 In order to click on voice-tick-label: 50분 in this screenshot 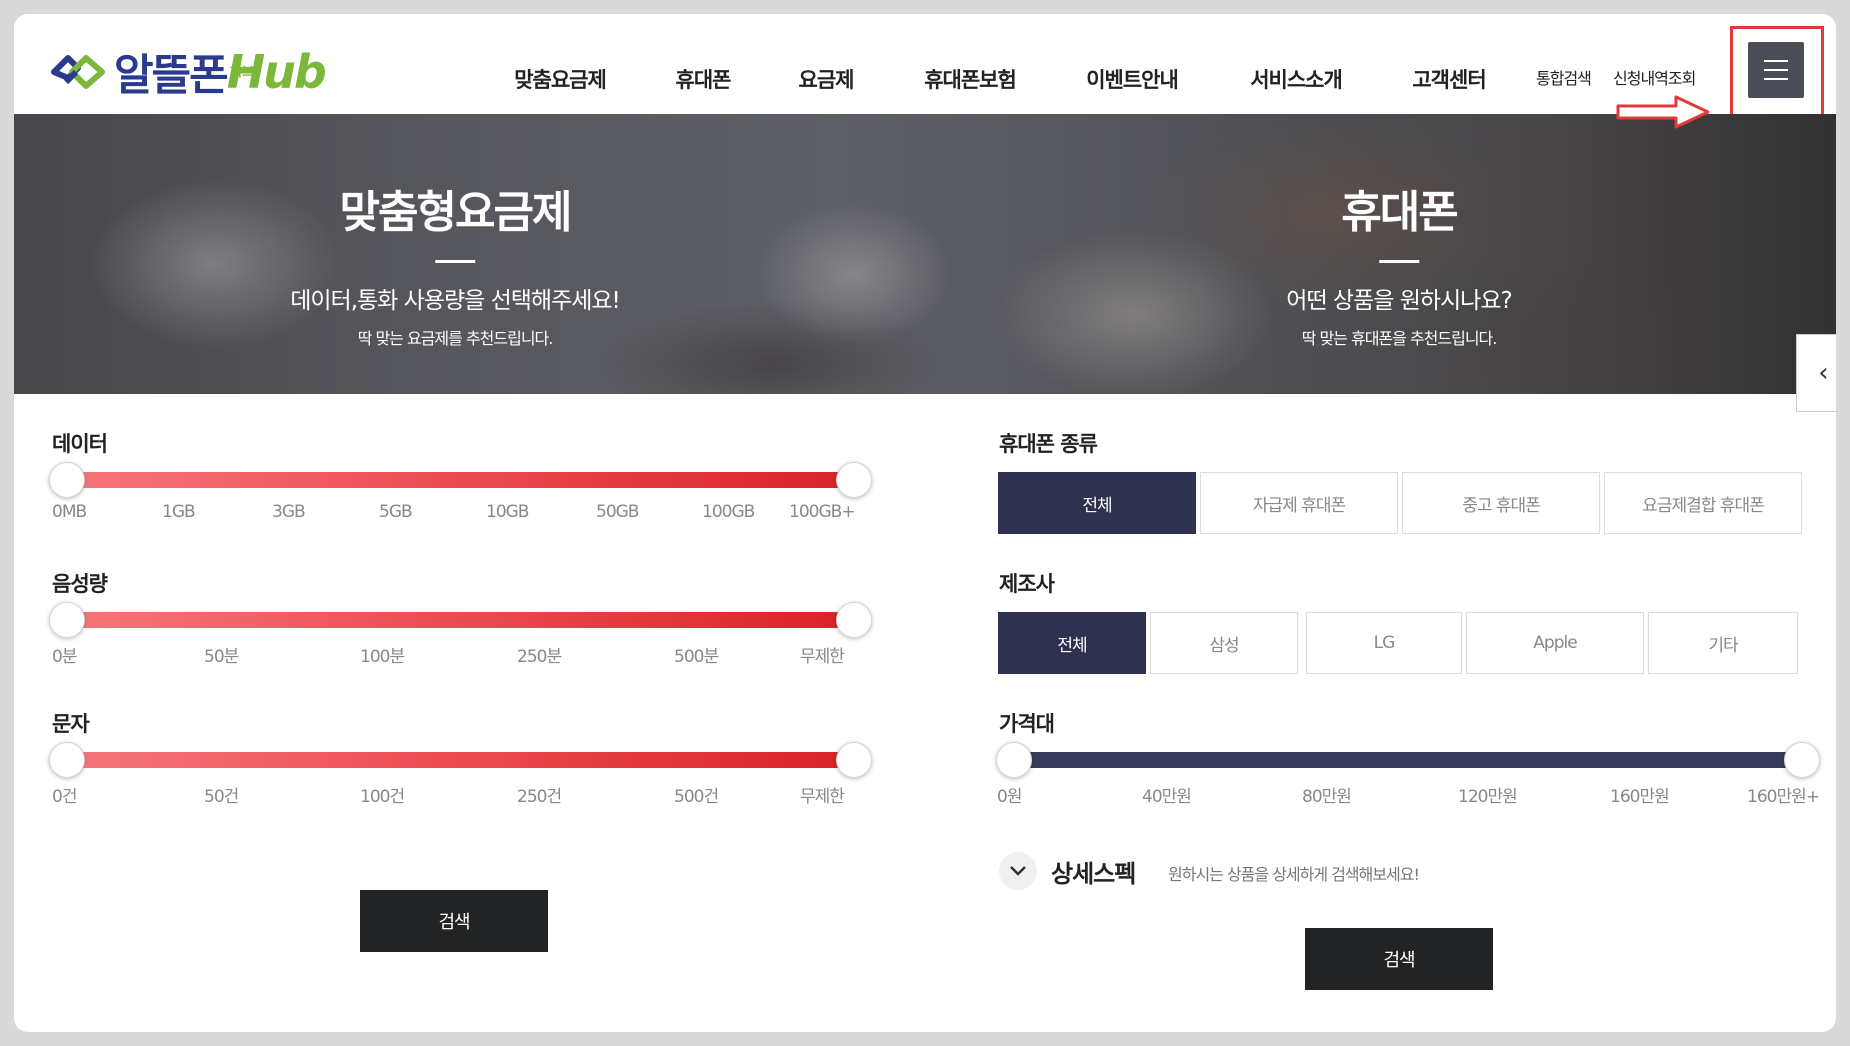, I will do `click(221, 657)`.